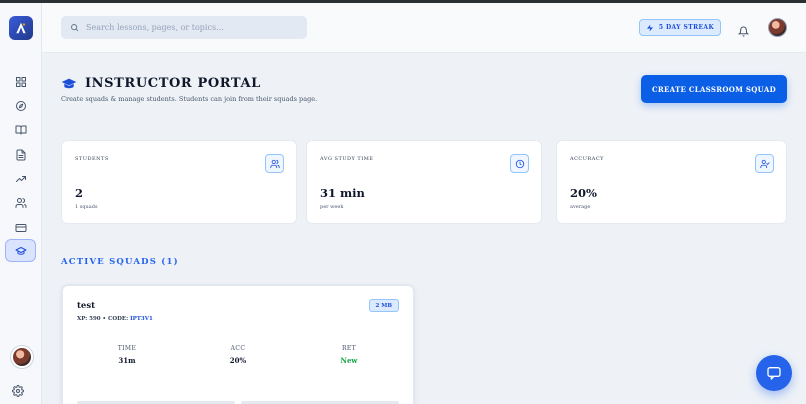 Image resolution: width=806 pixels, height=404 pixels. What do you see at coordinates (342, 193) in the screenshot?
I see `stat-value: 31 min` at bounding box center [342, 193].